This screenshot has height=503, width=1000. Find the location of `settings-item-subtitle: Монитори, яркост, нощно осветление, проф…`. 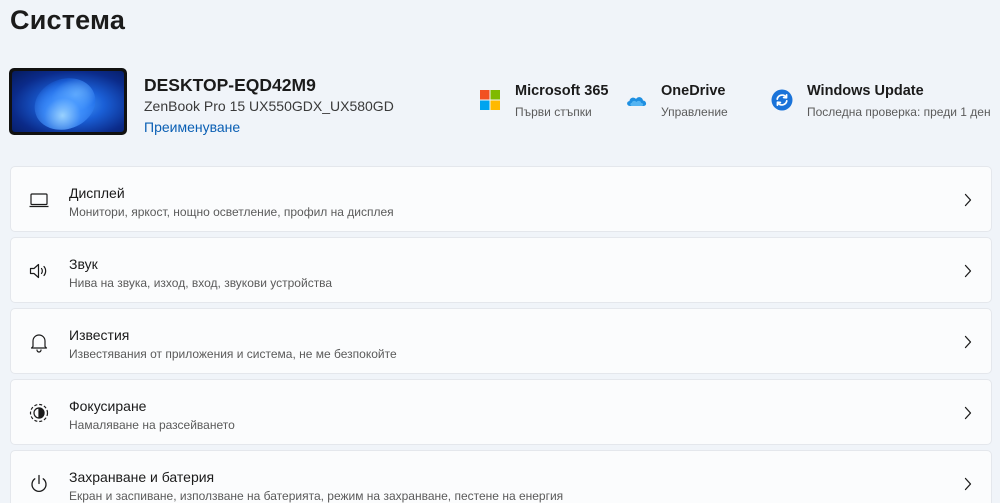

settings-item-subtitle: Монитори, яркост, нощно осветление, проф… is located at coordinates (231, 212).